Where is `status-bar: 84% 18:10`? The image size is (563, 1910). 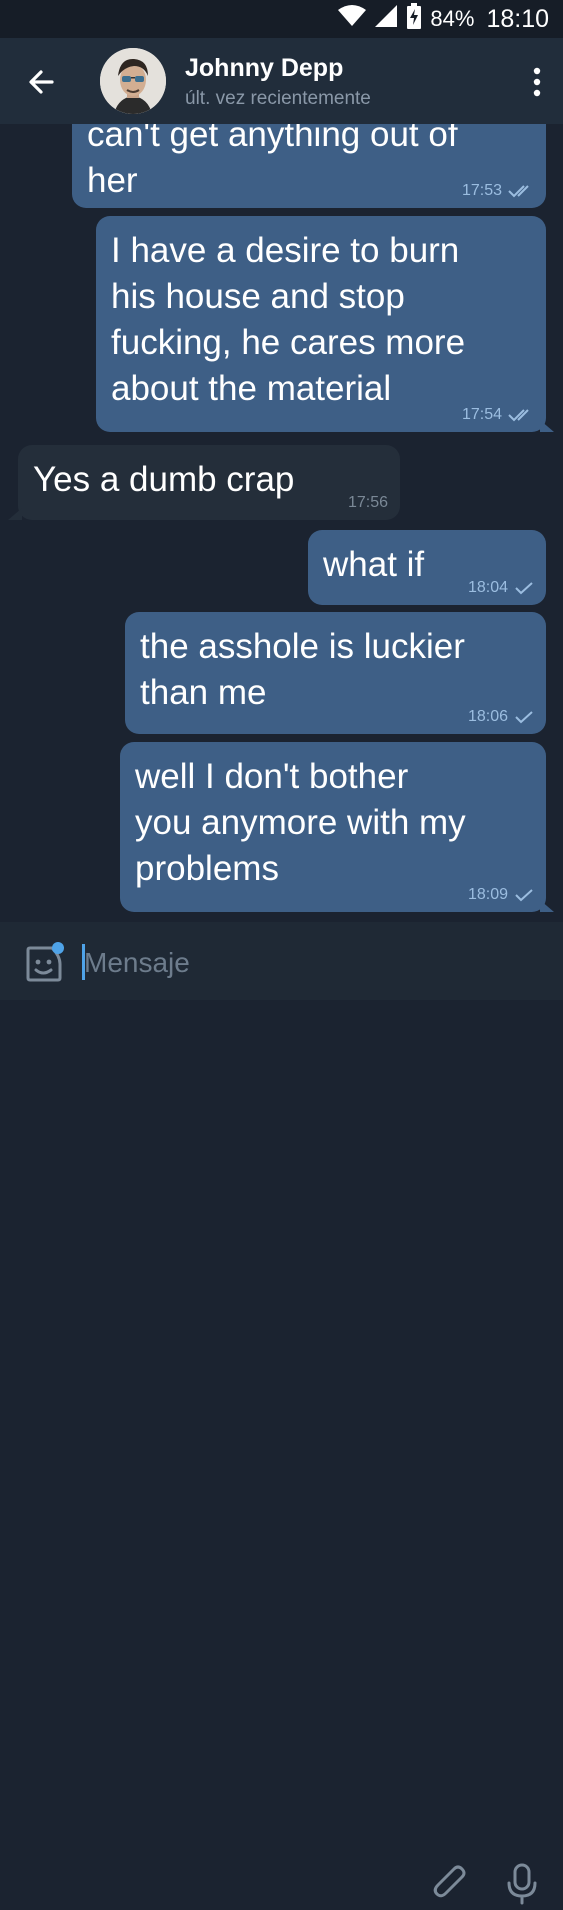
status-bar: 84% 18:10 is located at coordinates (281, 19).